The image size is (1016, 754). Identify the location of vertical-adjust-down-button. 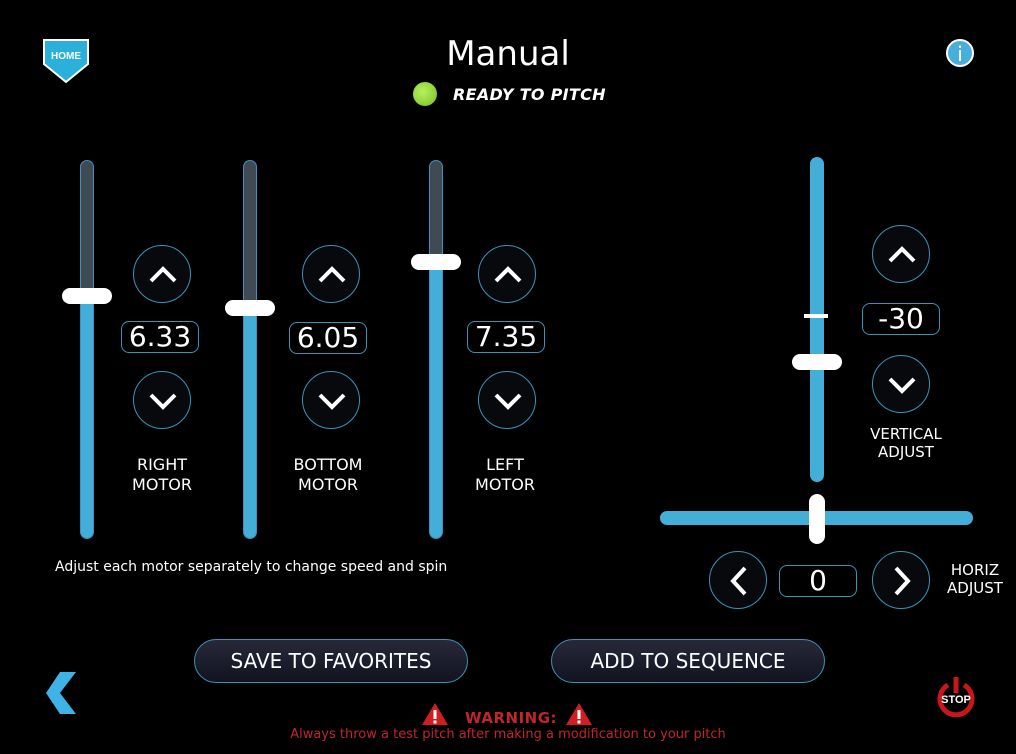
(901, 384).